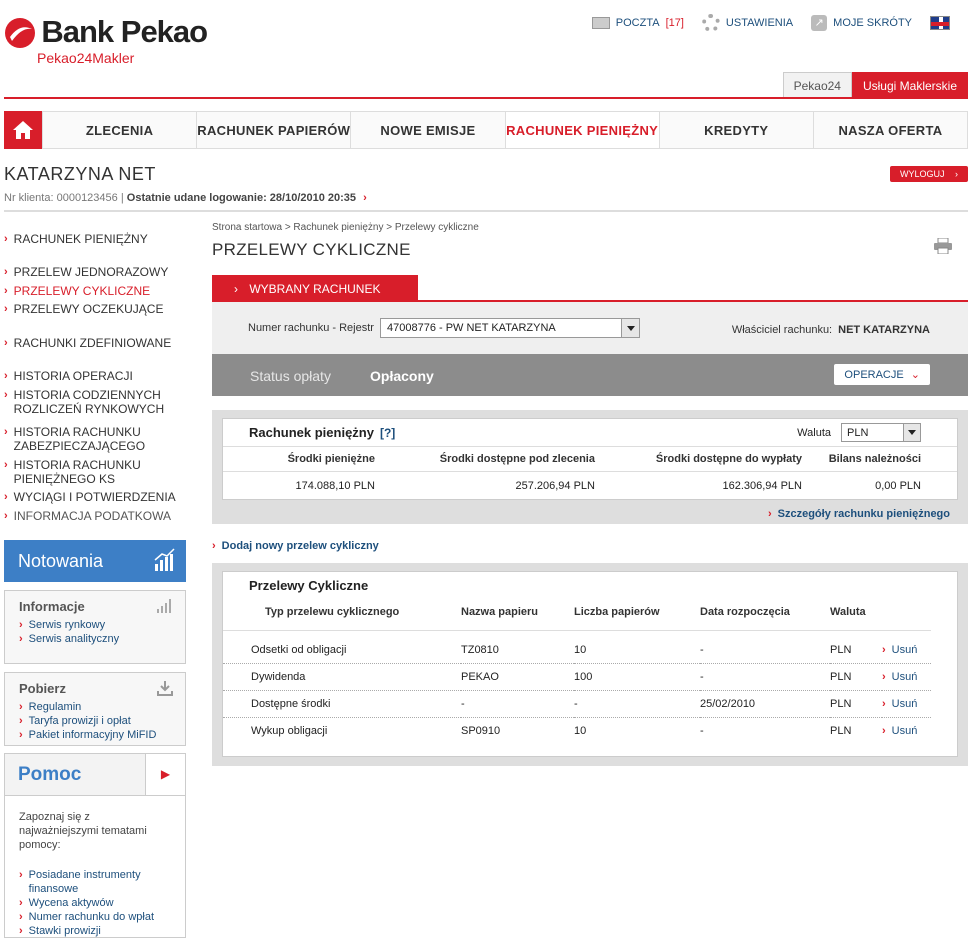 The width and height of the screenshot is (972, 940). What do you see at coordinates (600, 23) in the screenshot?
I see `envelope-icon` at bounding box center [600, 23].